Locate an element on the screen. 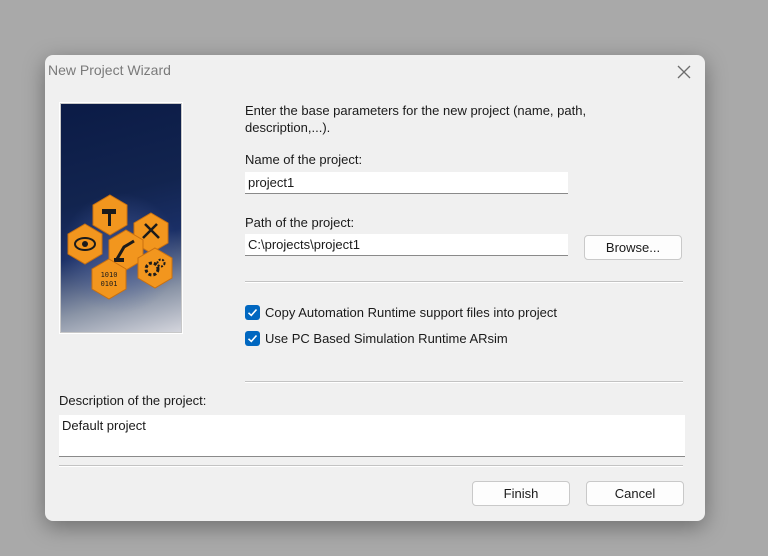  copy-runtime-checkbox is located at coordinates (252, 312).